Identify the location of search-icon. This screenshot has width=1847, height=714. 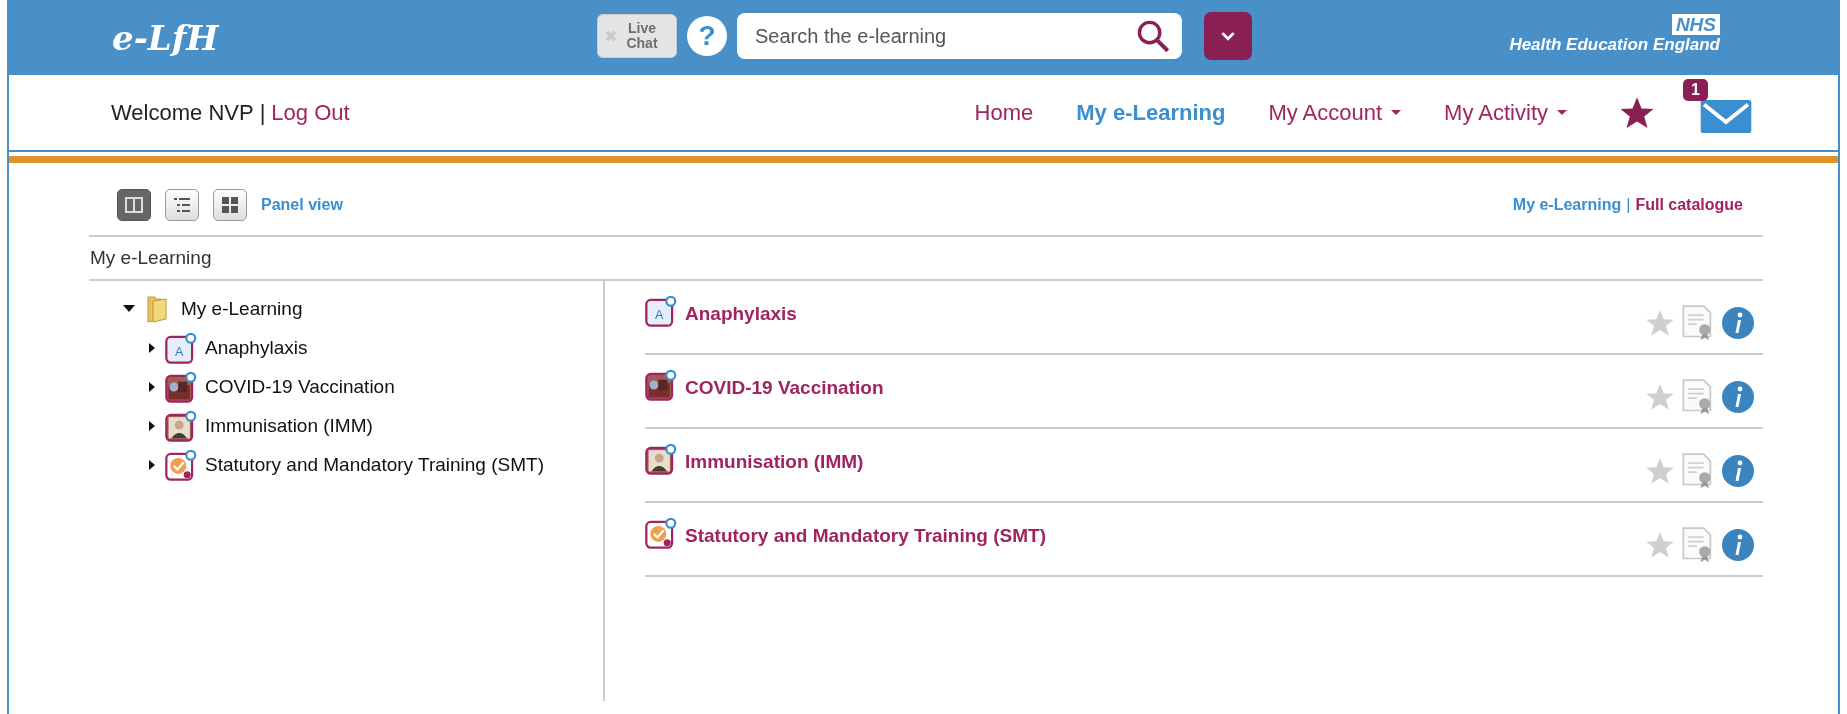
(1153, 36).